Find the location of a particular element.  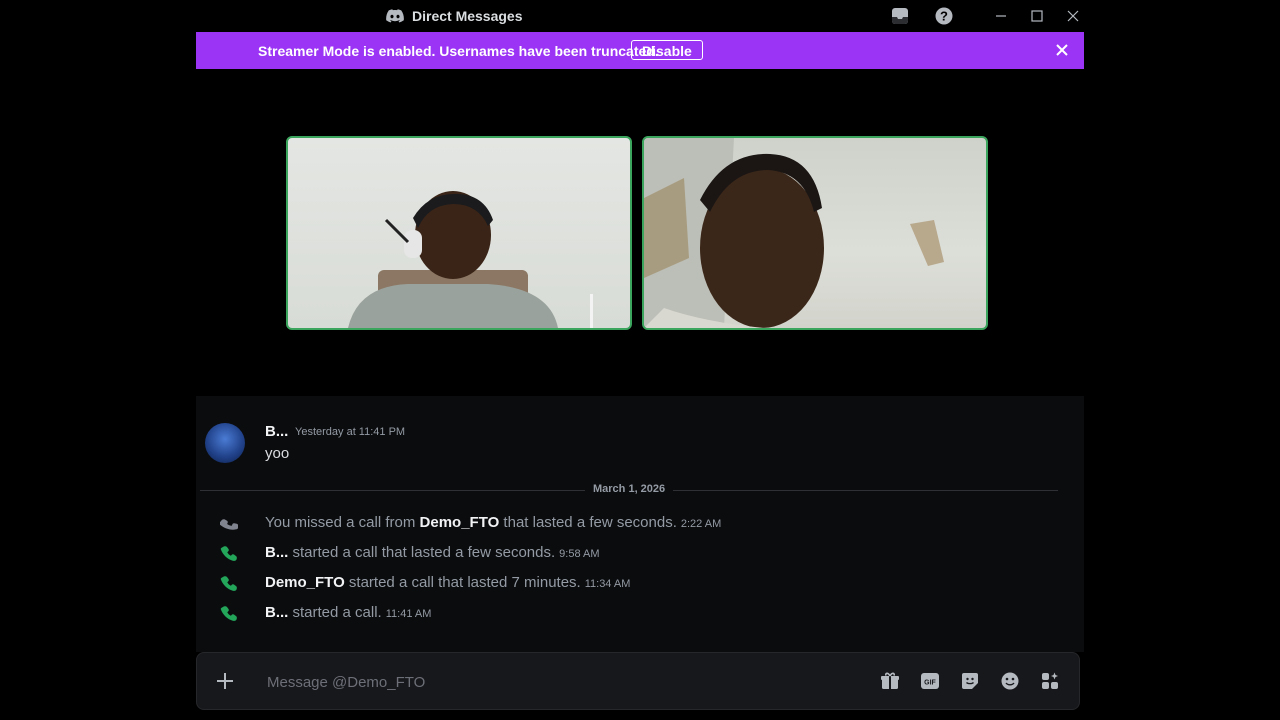

message-input is located at coordinates (547, 682).